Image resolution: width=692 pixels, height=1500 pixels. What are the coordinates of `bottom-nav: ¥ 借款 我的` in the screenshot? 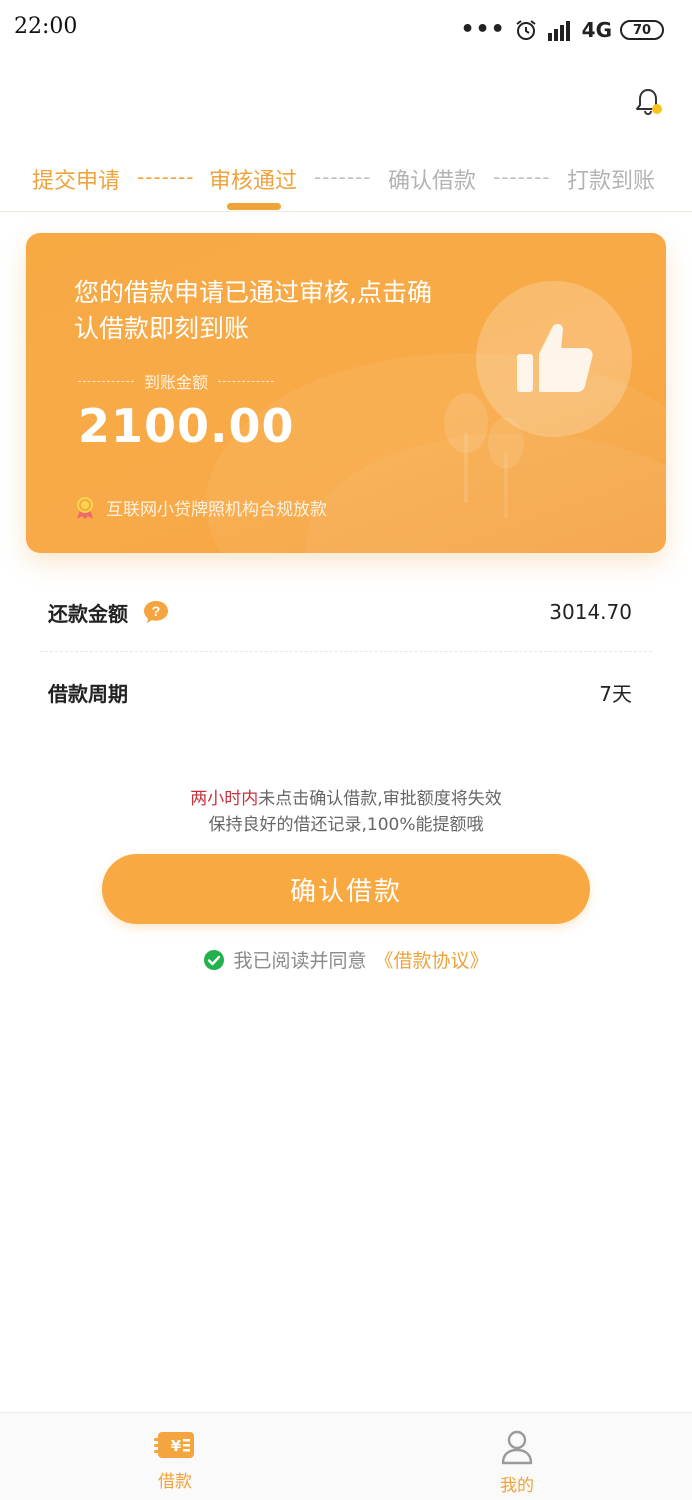 It's located at (346, 1456).